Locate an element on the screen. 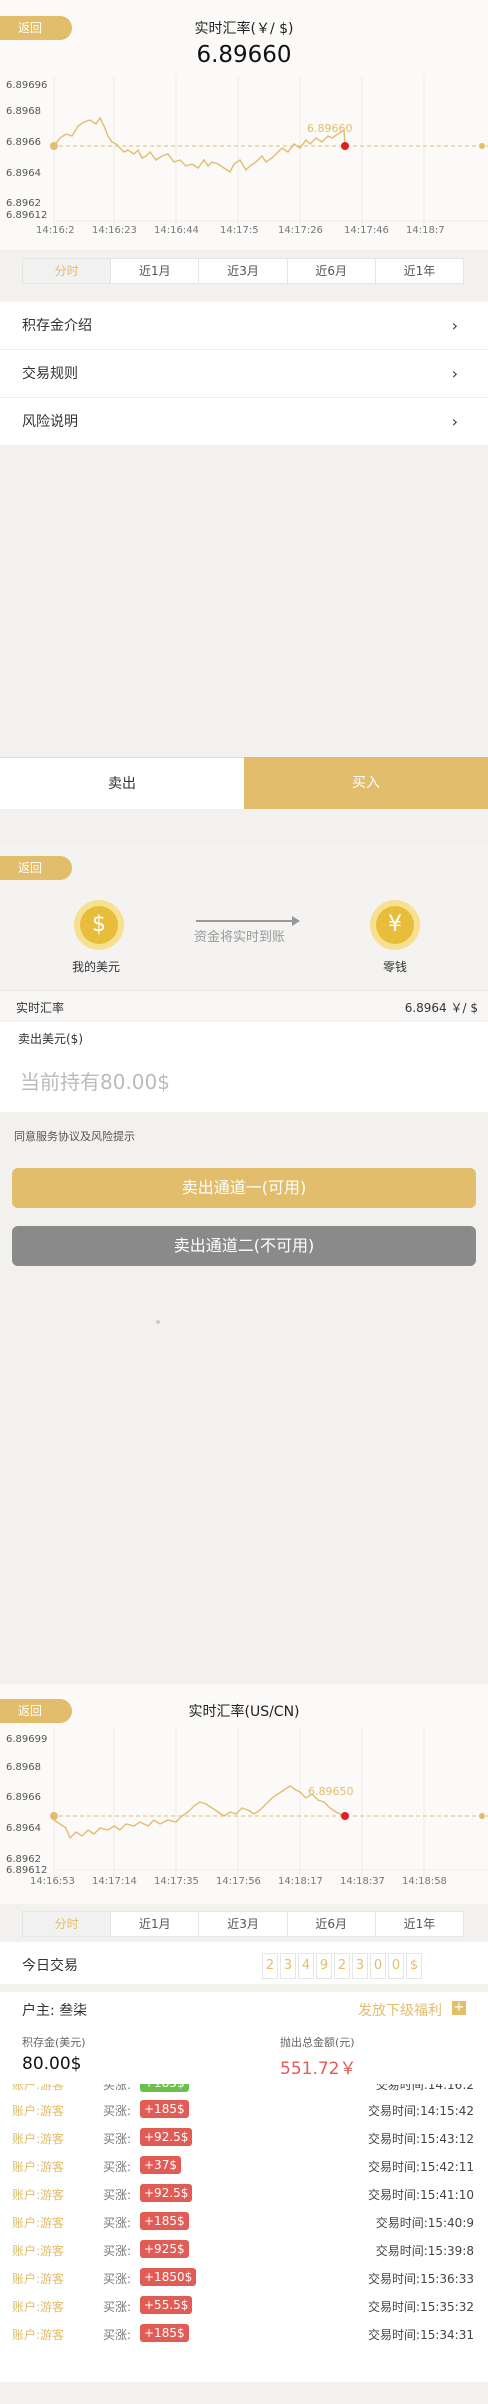 Image resolution: width=488 pixels, height=2404 pixels. rate-value: 6.89660 is located at coordinates (244, 55).